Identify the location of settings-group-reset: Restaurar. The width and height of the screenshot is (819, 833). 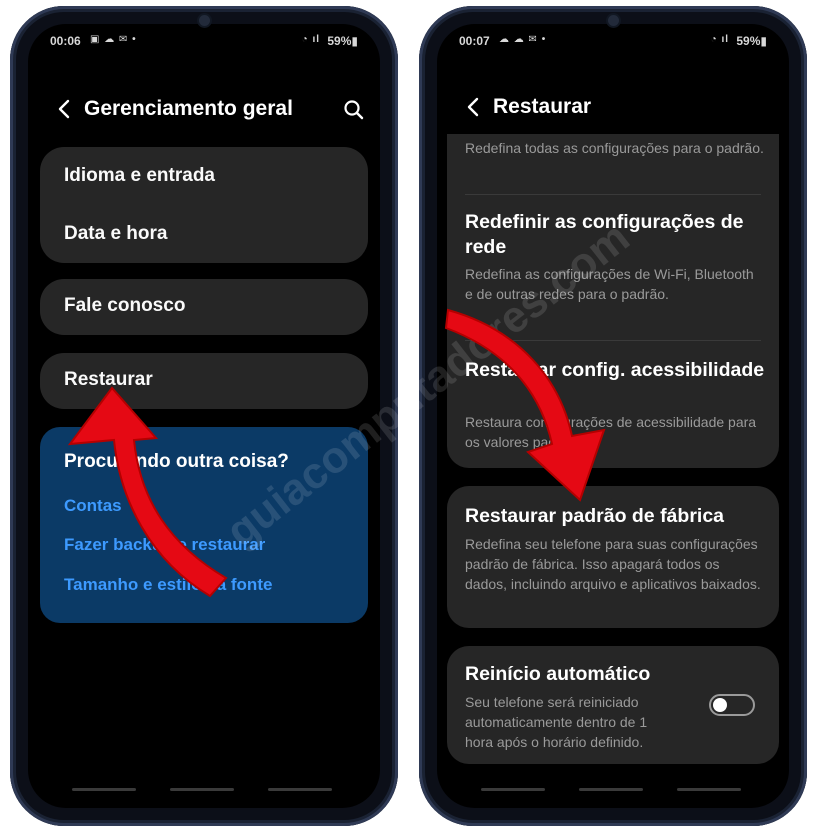
(204, 381).